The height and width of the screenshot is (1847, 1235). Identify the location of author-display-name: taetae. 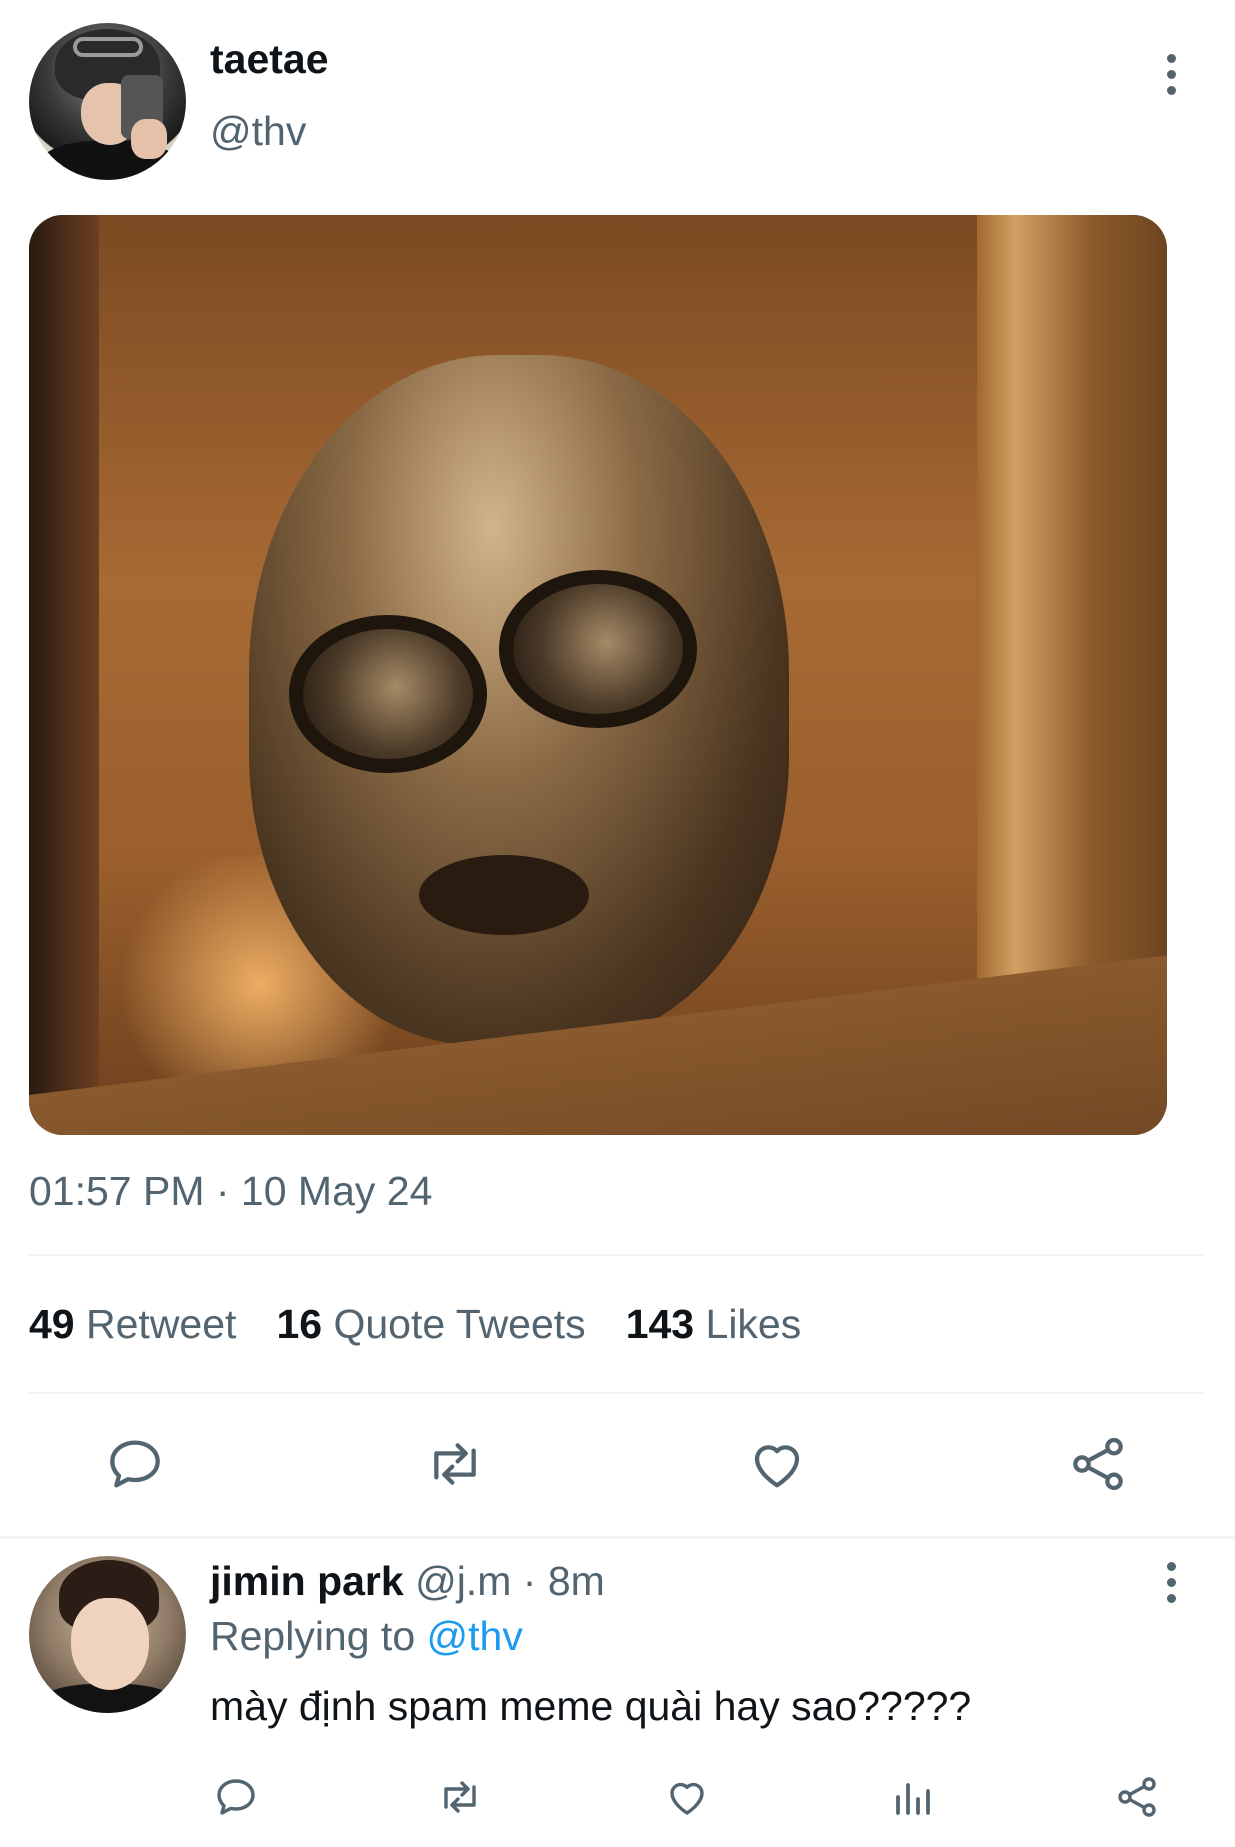
(269, 59).